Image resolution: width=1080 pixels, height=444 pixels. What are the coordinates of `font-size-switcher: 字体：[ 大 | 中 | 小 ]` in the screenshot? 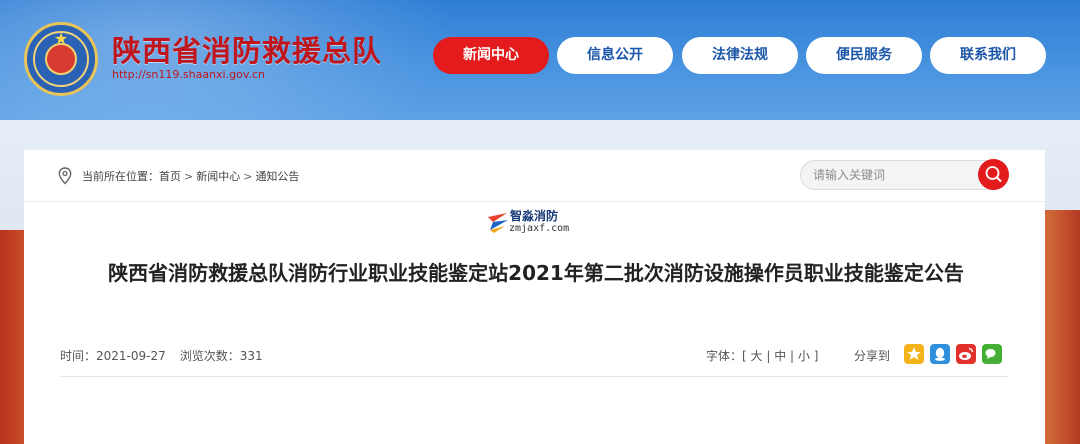 It's located at (762, 356).